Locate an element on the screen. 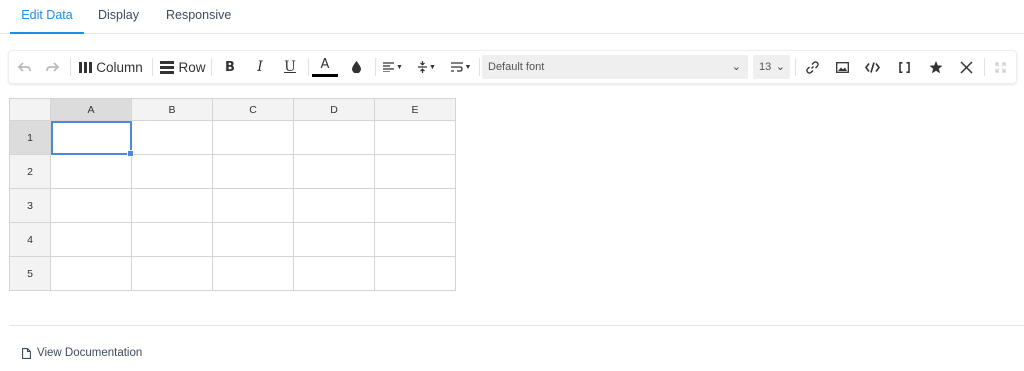  expand-icon is located at coordinates (1000, 67).